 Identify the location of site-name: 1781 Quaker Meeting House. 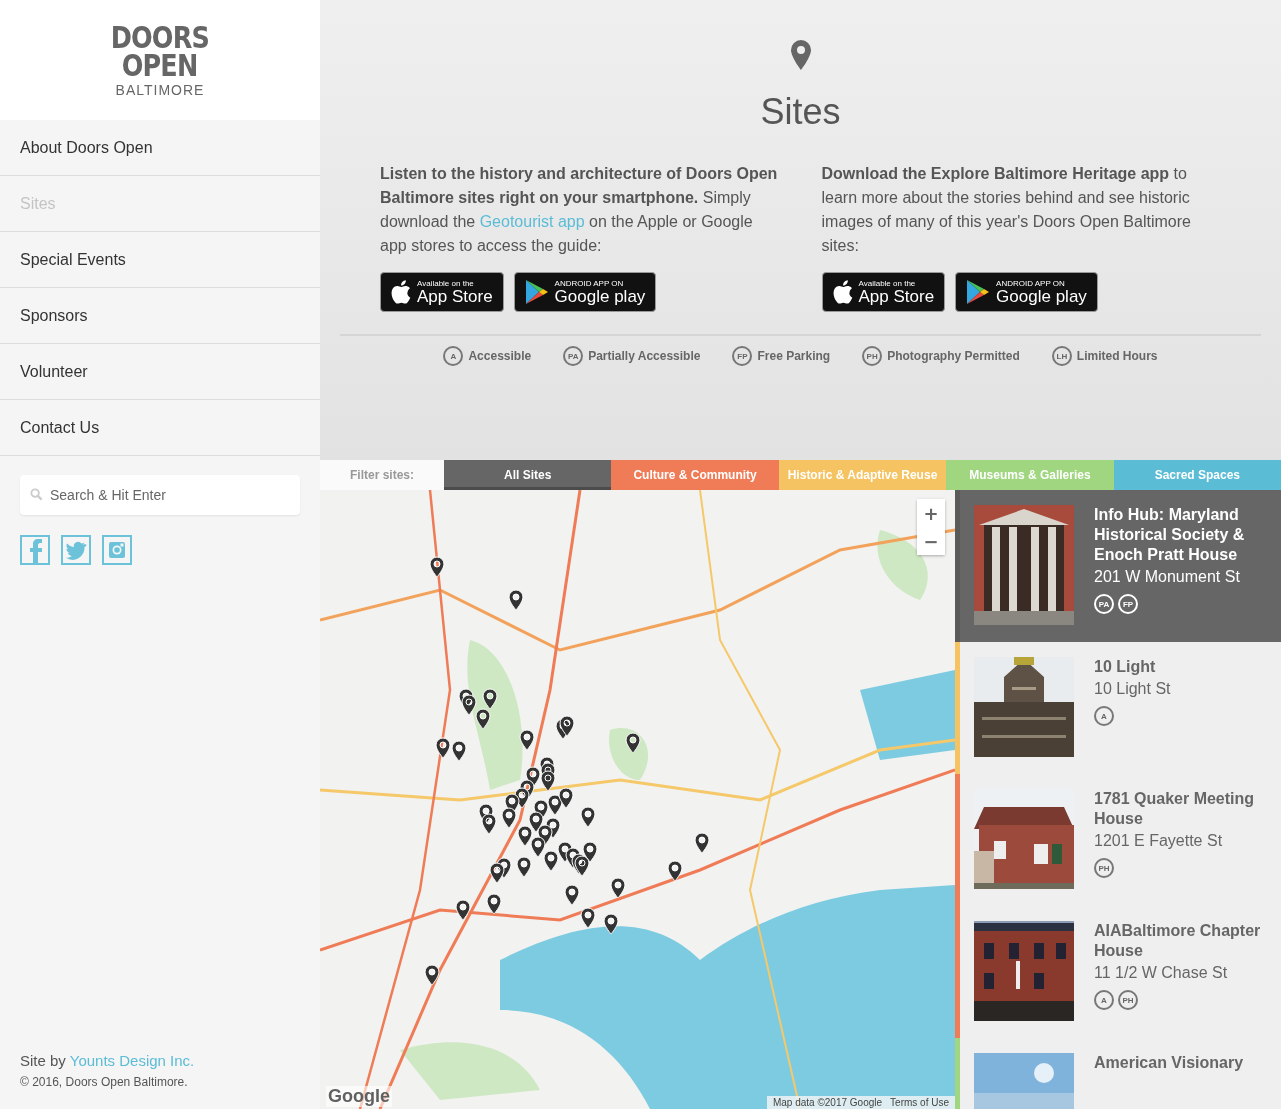
(1175, 809).